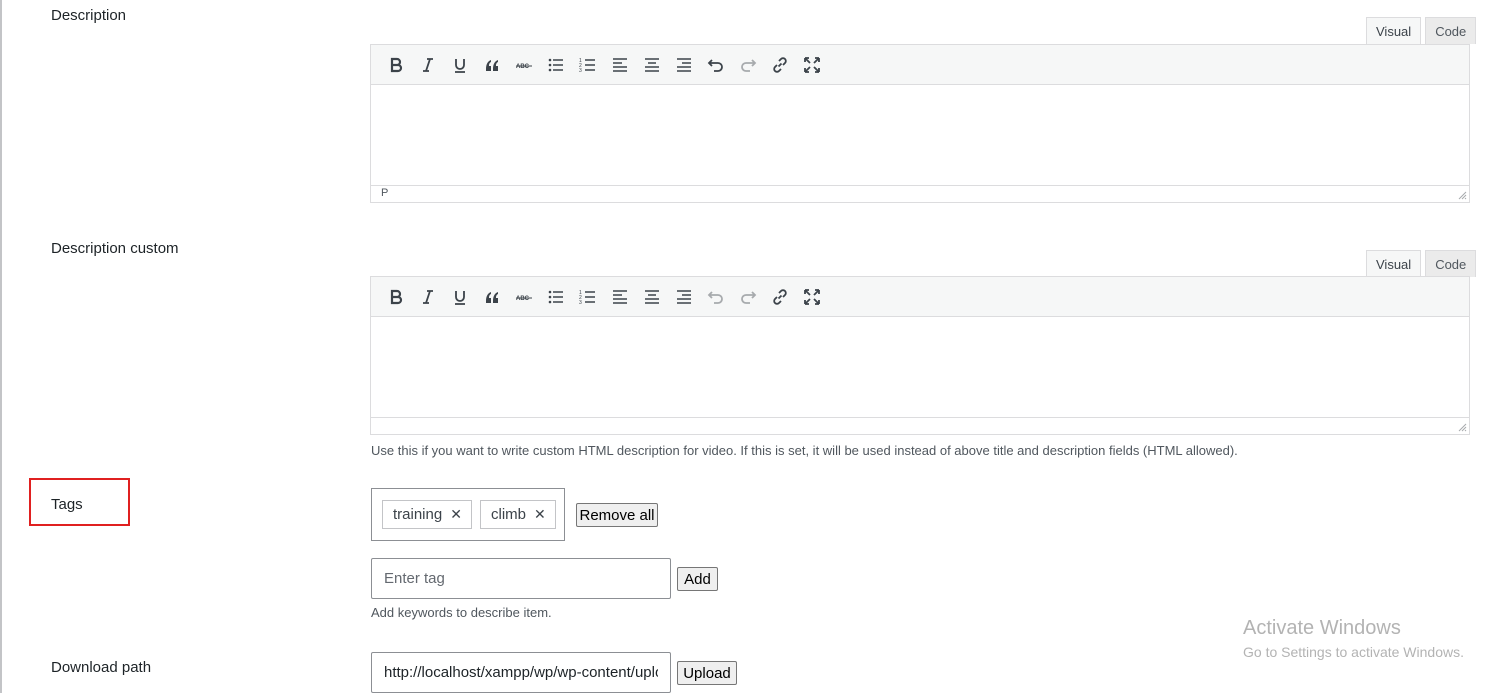 This screenshot has height=693, width=1504. I want to click on tag-chip: climb ✕, so click(518, 514).